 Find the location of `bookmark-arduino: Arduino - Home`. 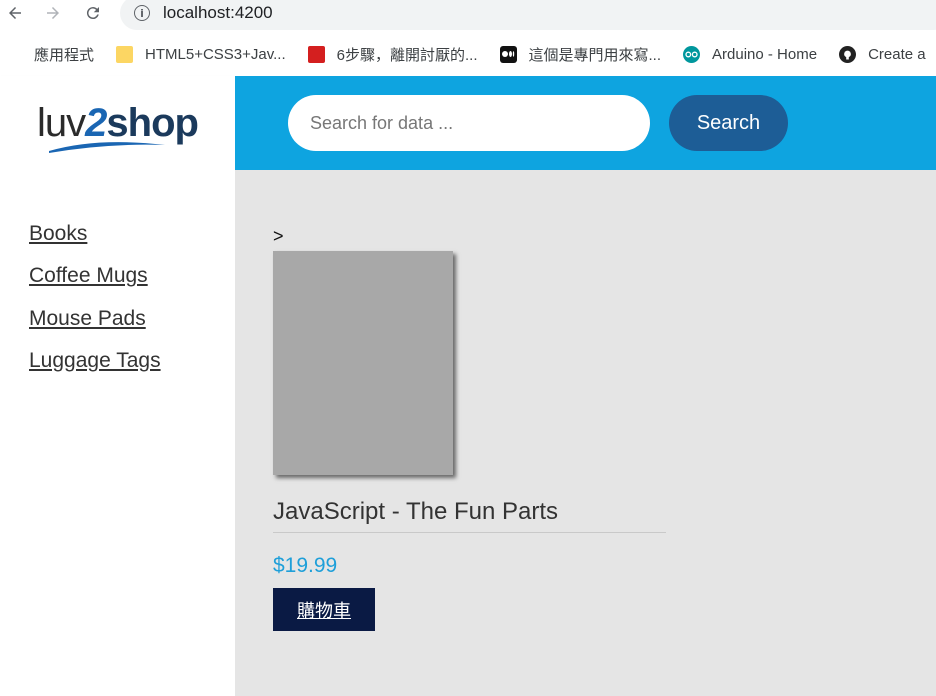

bookmark-arduino: Arduino - Home is located at coordinates (750, 54).